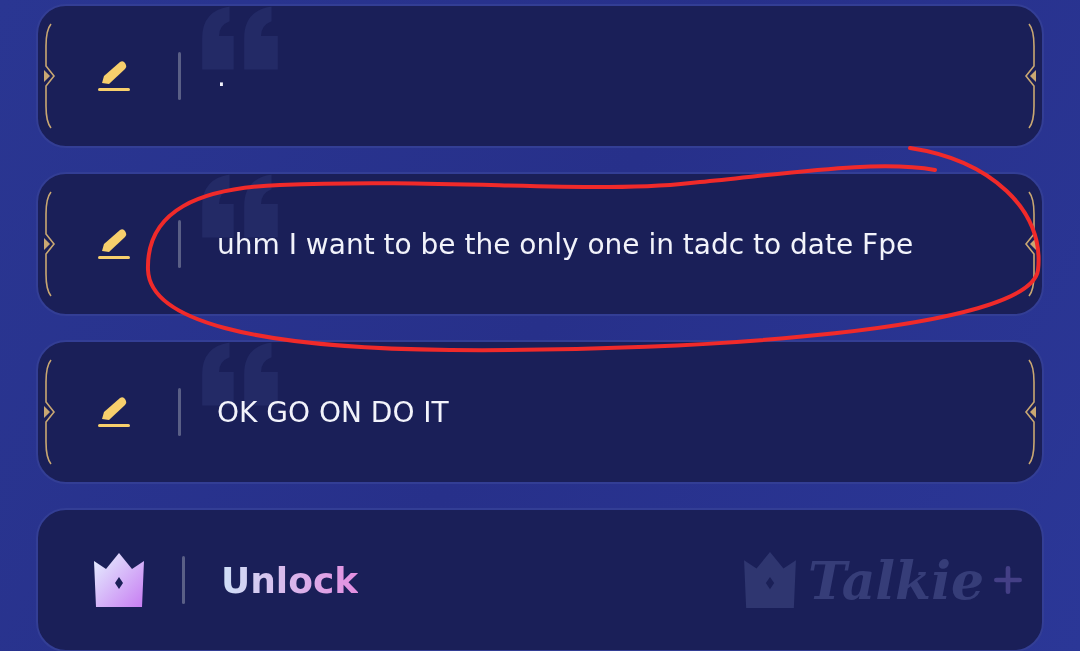 This screenshot has width=1080, height=651. I want to click on plus-icon, so click(1008, 580).